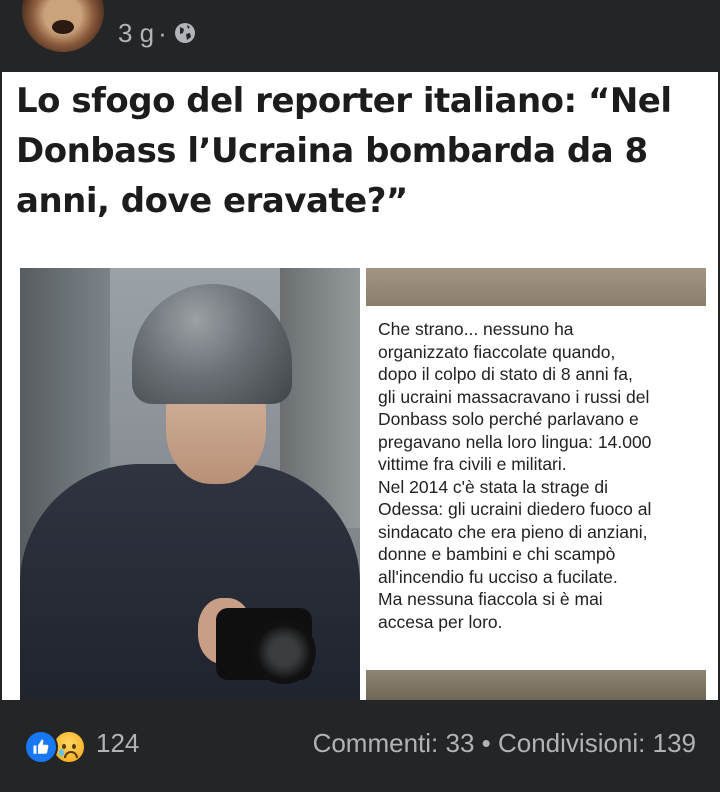 The image size is (720, 792). Describe the element at coordinates (74, 746) in the screenshot. I see `sad-eye-right` at that location.